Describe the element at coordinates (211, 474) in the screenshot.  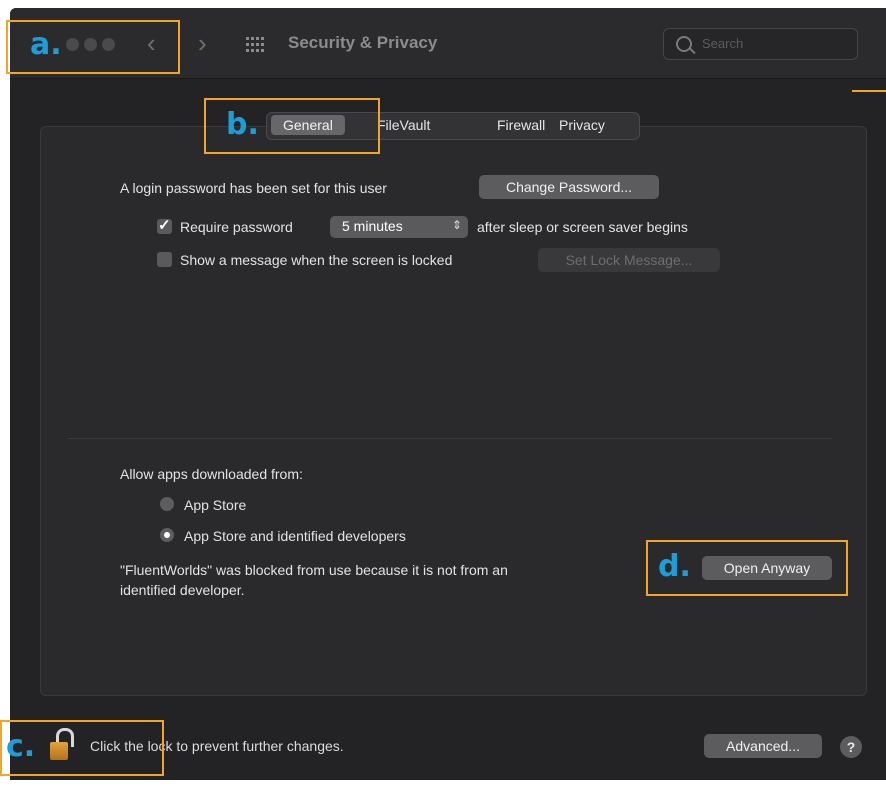
I see `allow-apps-heading: Allow apps downloaded from:` at that location.